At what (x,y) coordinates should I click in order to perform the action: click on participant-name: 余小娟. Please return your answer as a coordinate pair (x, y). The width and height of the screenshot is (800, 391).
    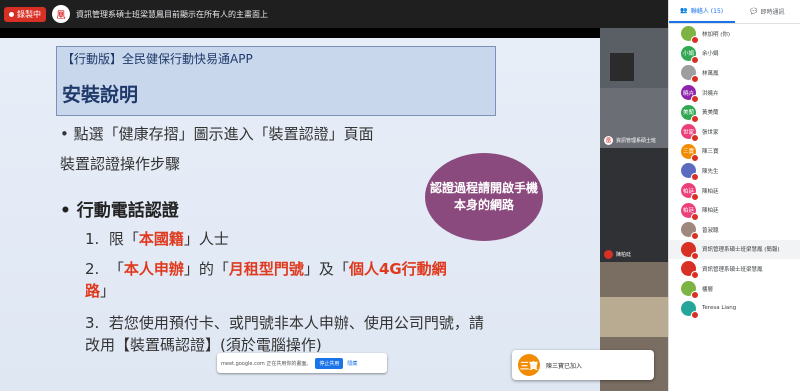
    Looking at the image, I should click on (710, 54).